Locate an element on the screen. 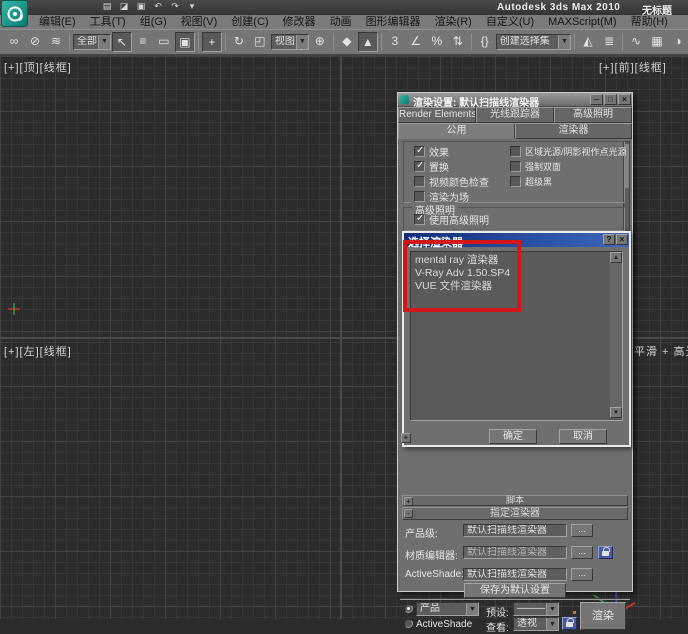 This screenshot has height=634, width=688. preset-dropdown: —————▼ is located at coordinates (536, 609).